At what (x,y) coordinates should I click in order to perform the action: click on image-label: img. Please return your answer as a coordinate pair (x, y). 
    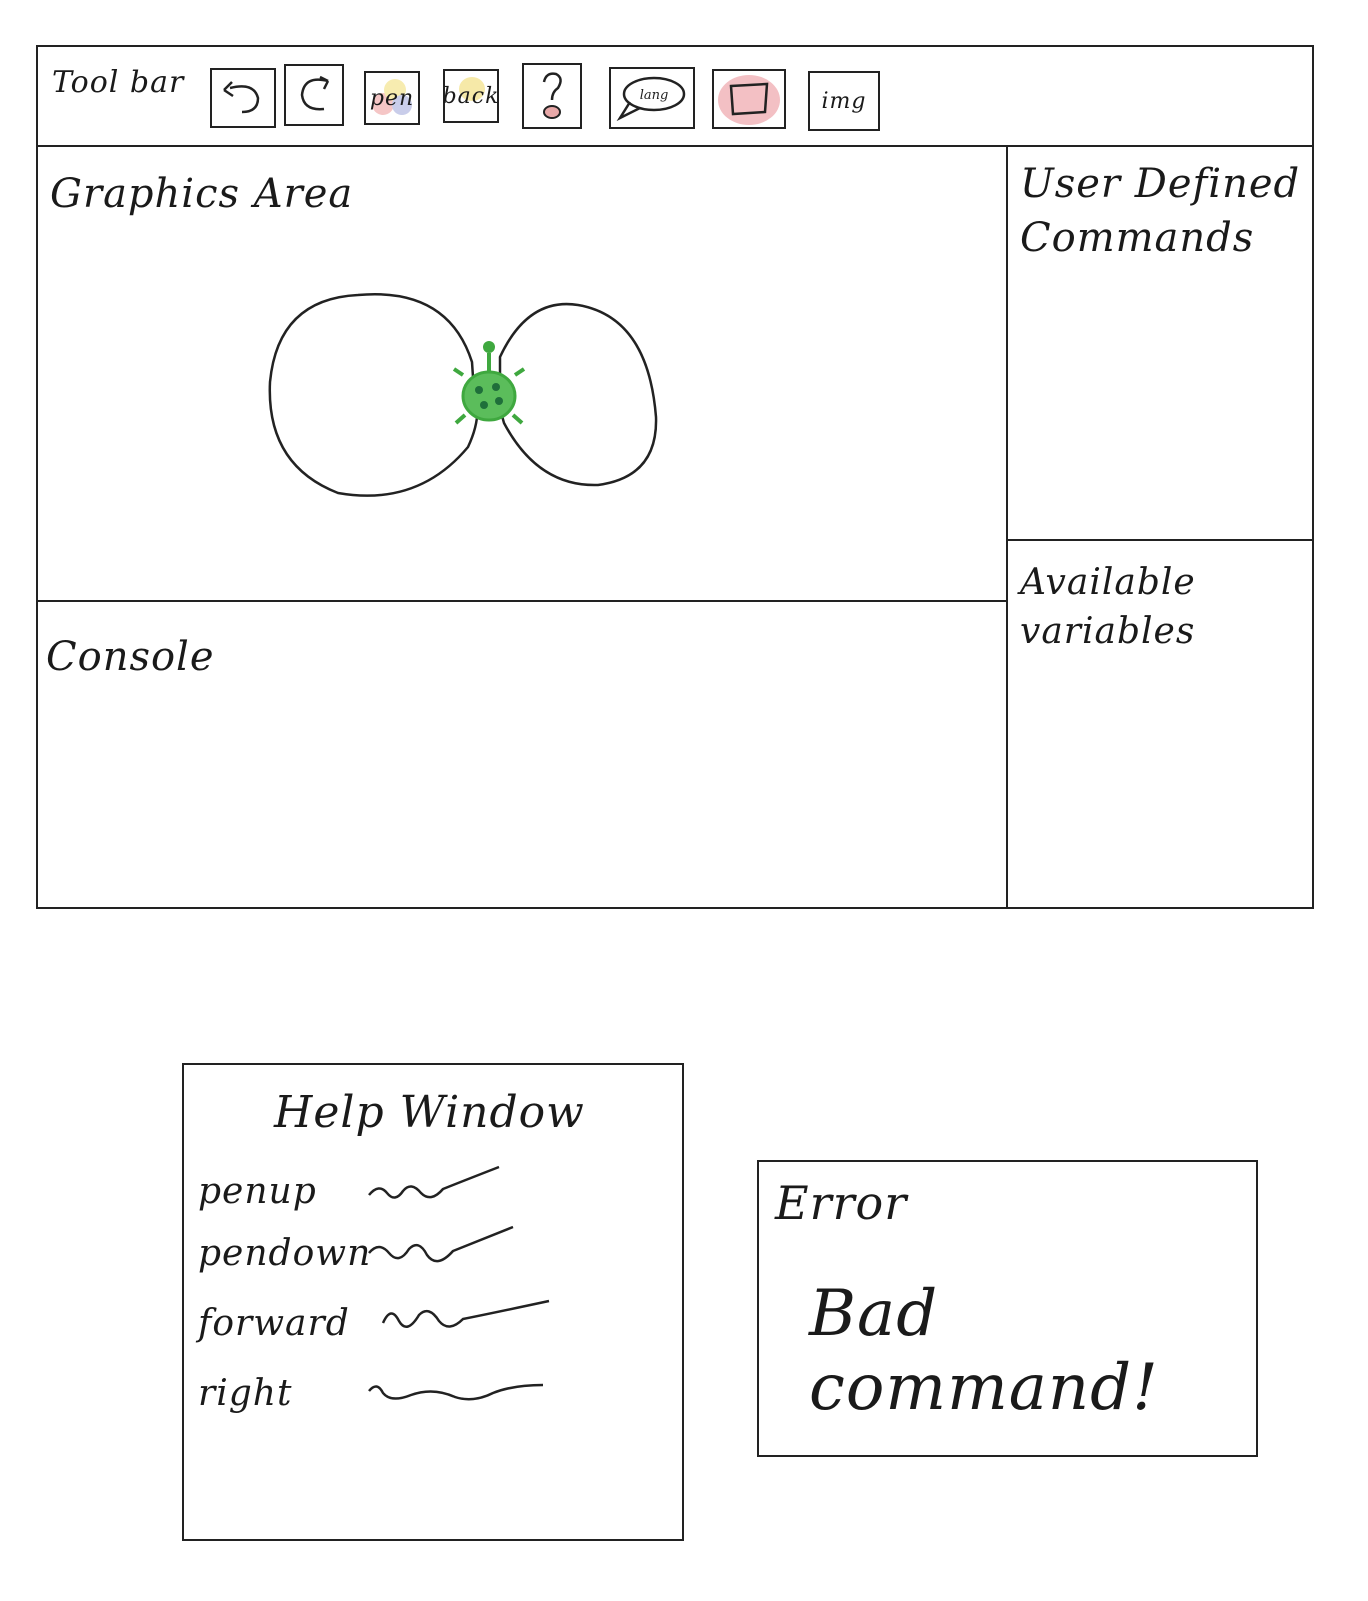
    Looking at the image, I should click on (844, 101).